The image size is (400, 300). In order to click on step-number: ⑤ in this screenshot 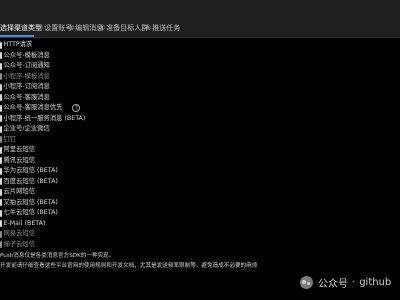, I will do `click(148, 28)`.